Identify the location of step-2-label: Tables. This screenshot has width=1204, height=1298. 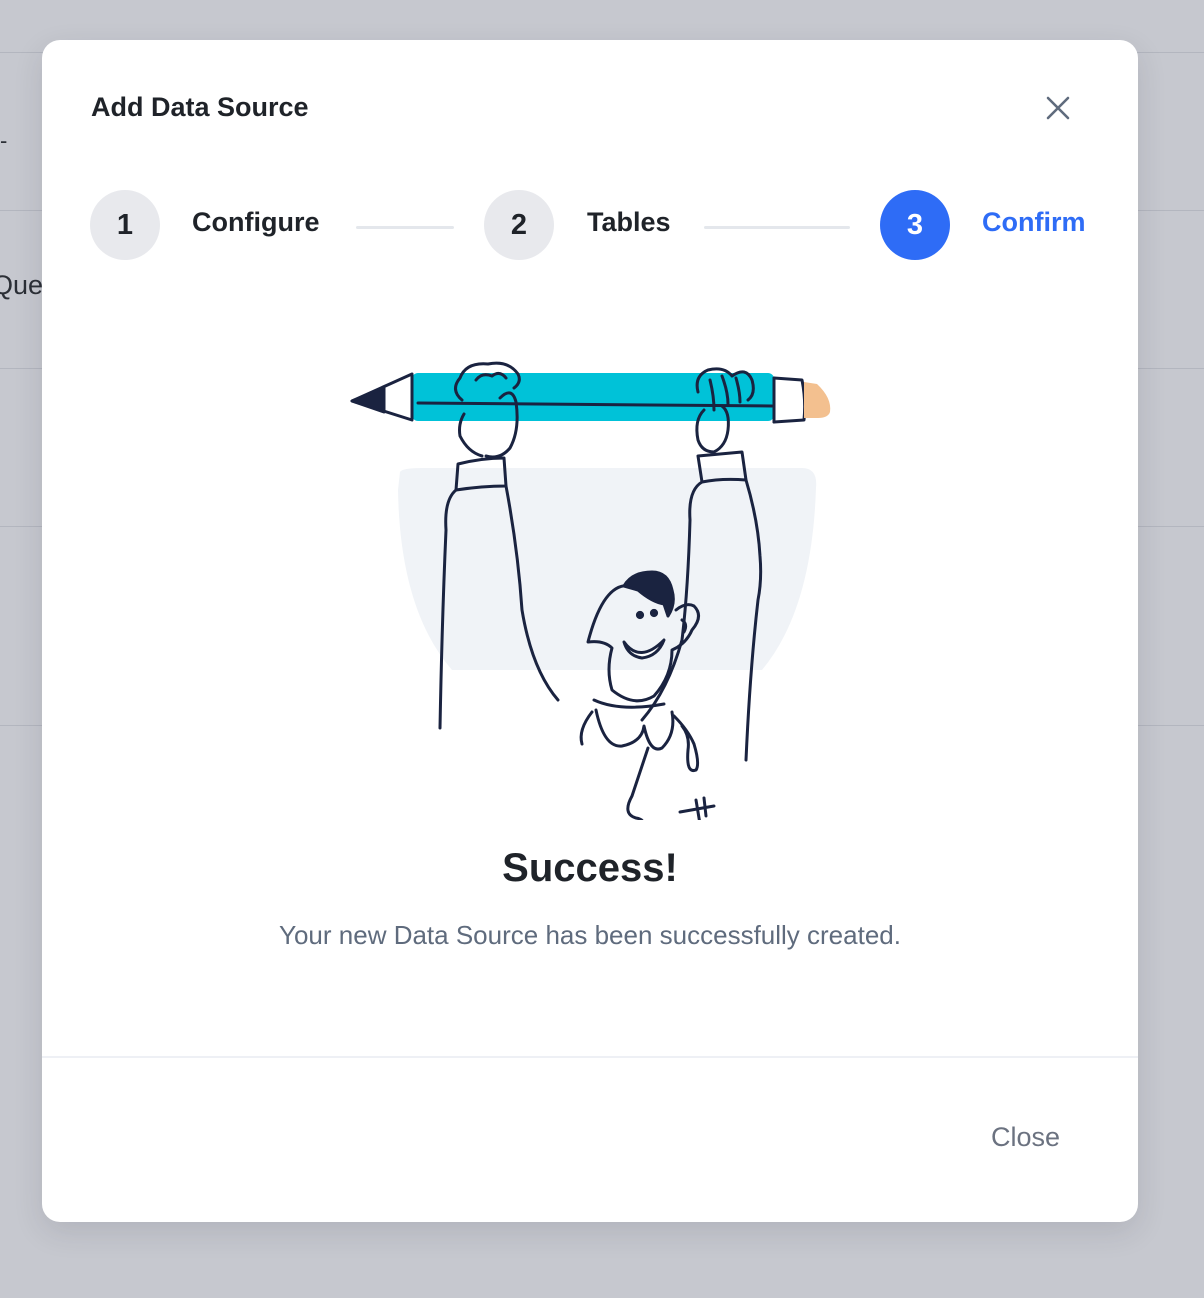
(629, 222).